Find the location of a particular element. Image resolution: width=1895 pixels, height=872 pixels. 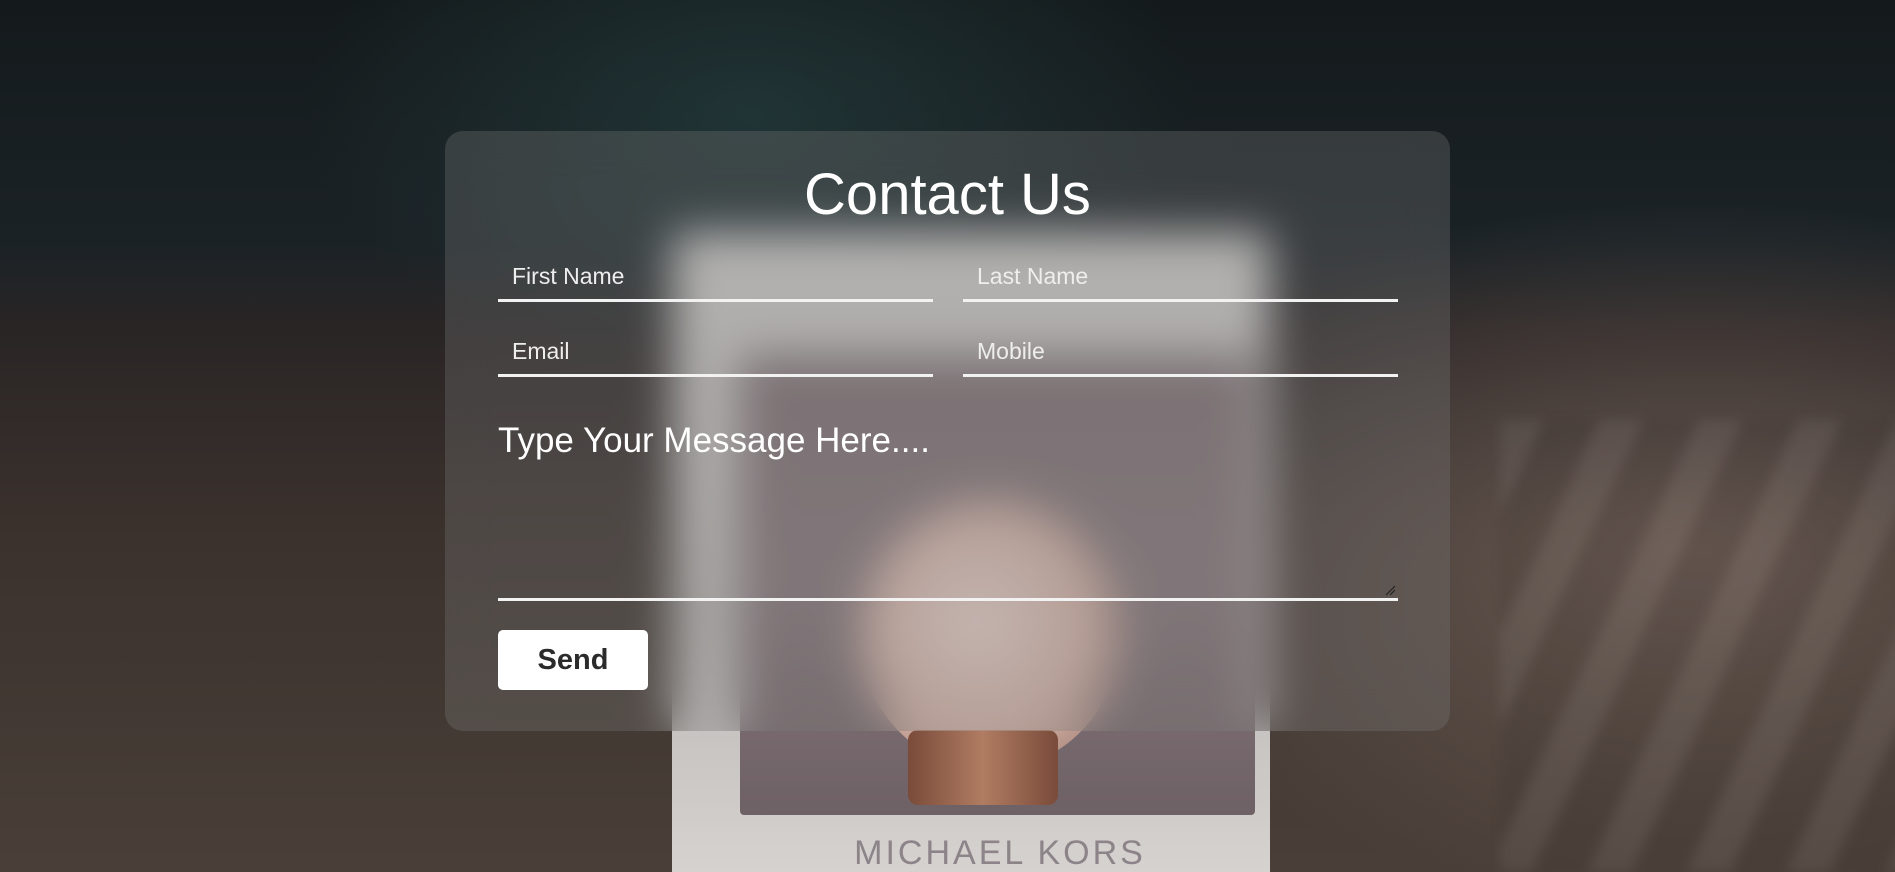

message-field is located at coordinates (948, 506).